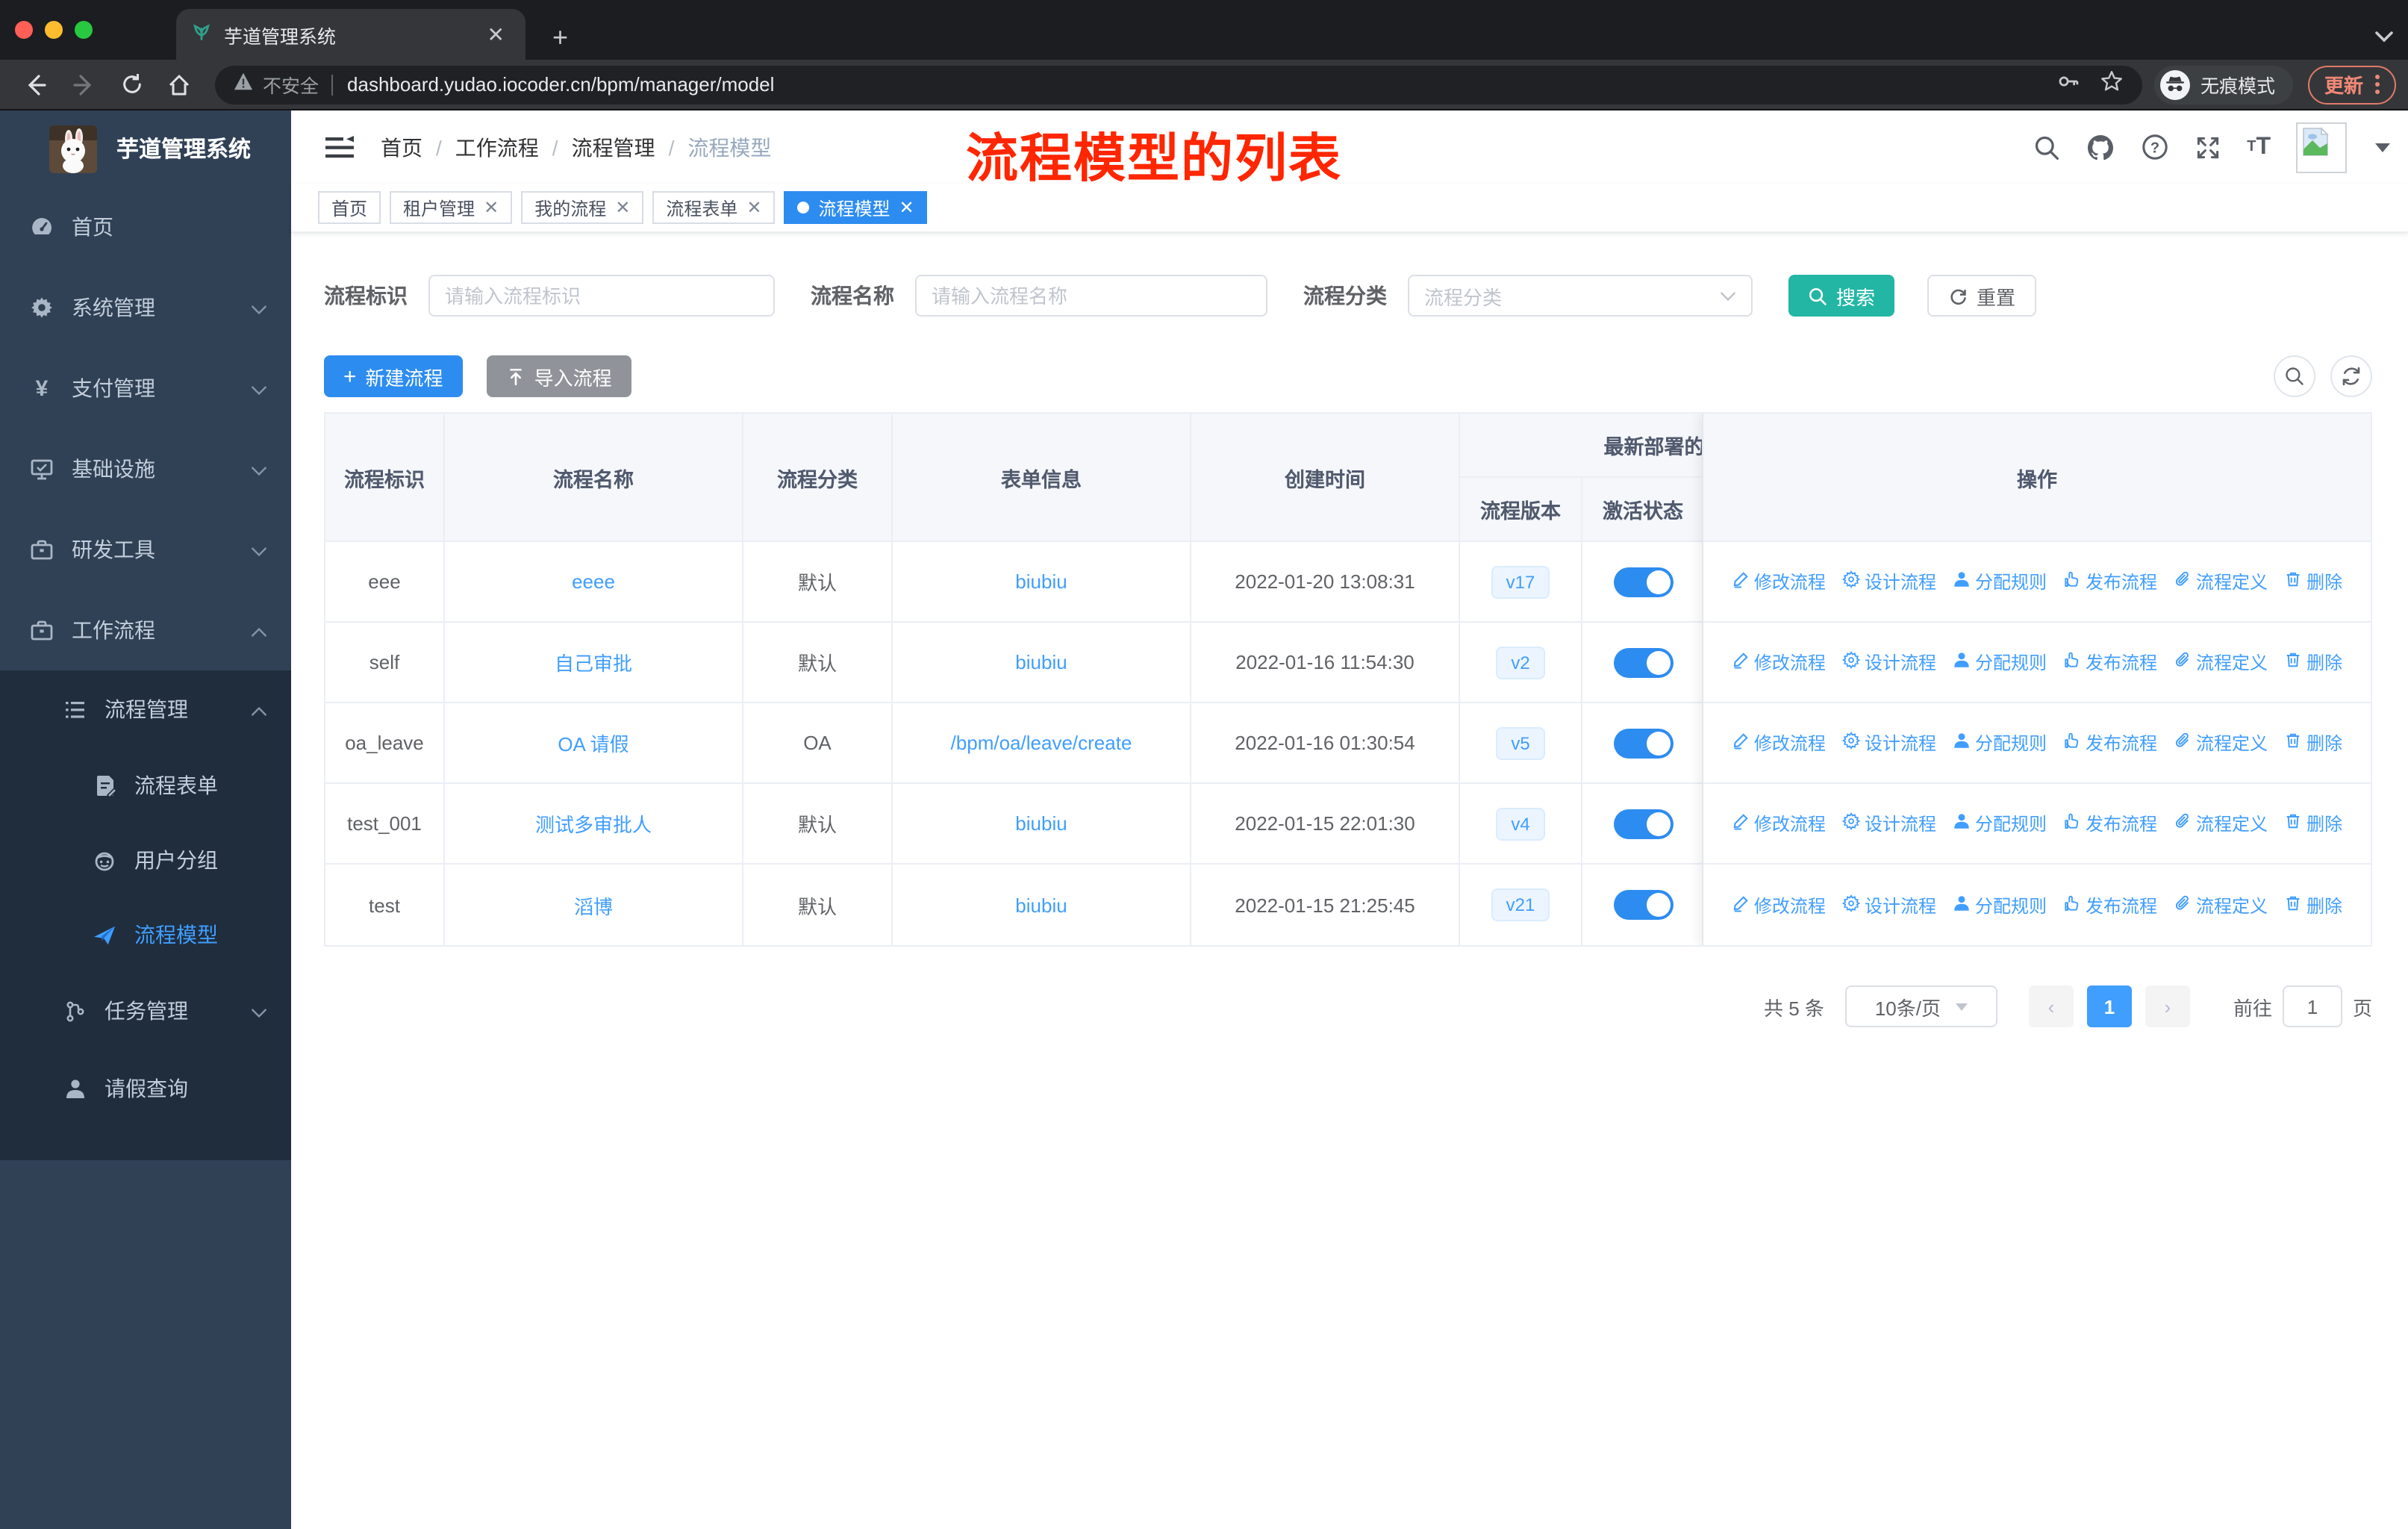 The height and width of the screenshot is (1529, 2408). Describe the element at coordinates (145, 630) in the screenshot. I see `sidebar-item-workflow: 工作流程` at that location.